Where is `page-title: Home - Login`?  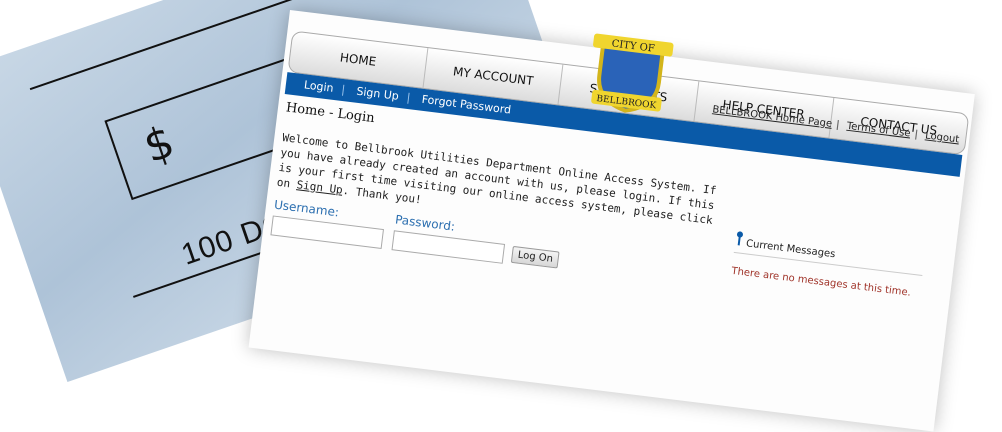
page-title: Home - Login is located at coordinates (330, 113).